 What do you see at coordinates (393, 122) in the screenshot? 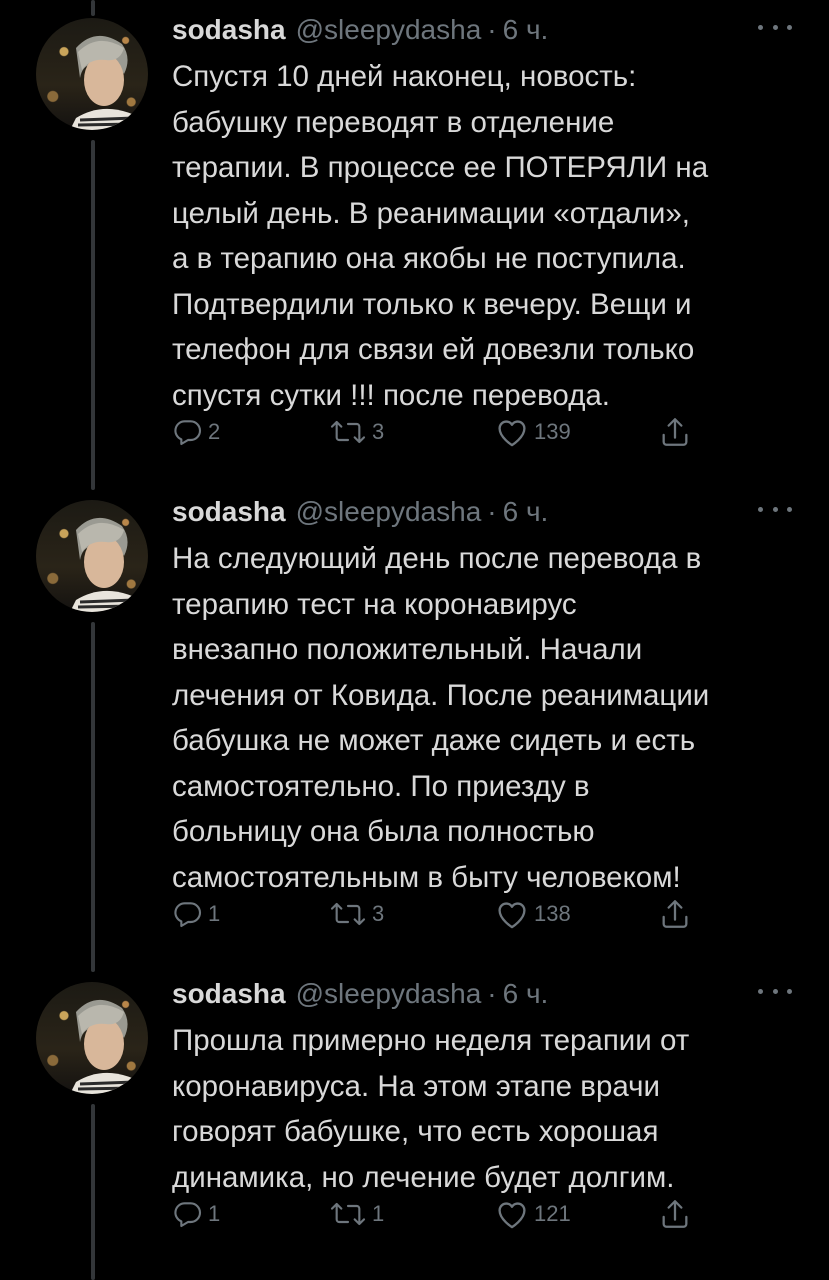
I see `tweet-text-line: бабушку переводят в отделение` at bounding box center [393, 122].